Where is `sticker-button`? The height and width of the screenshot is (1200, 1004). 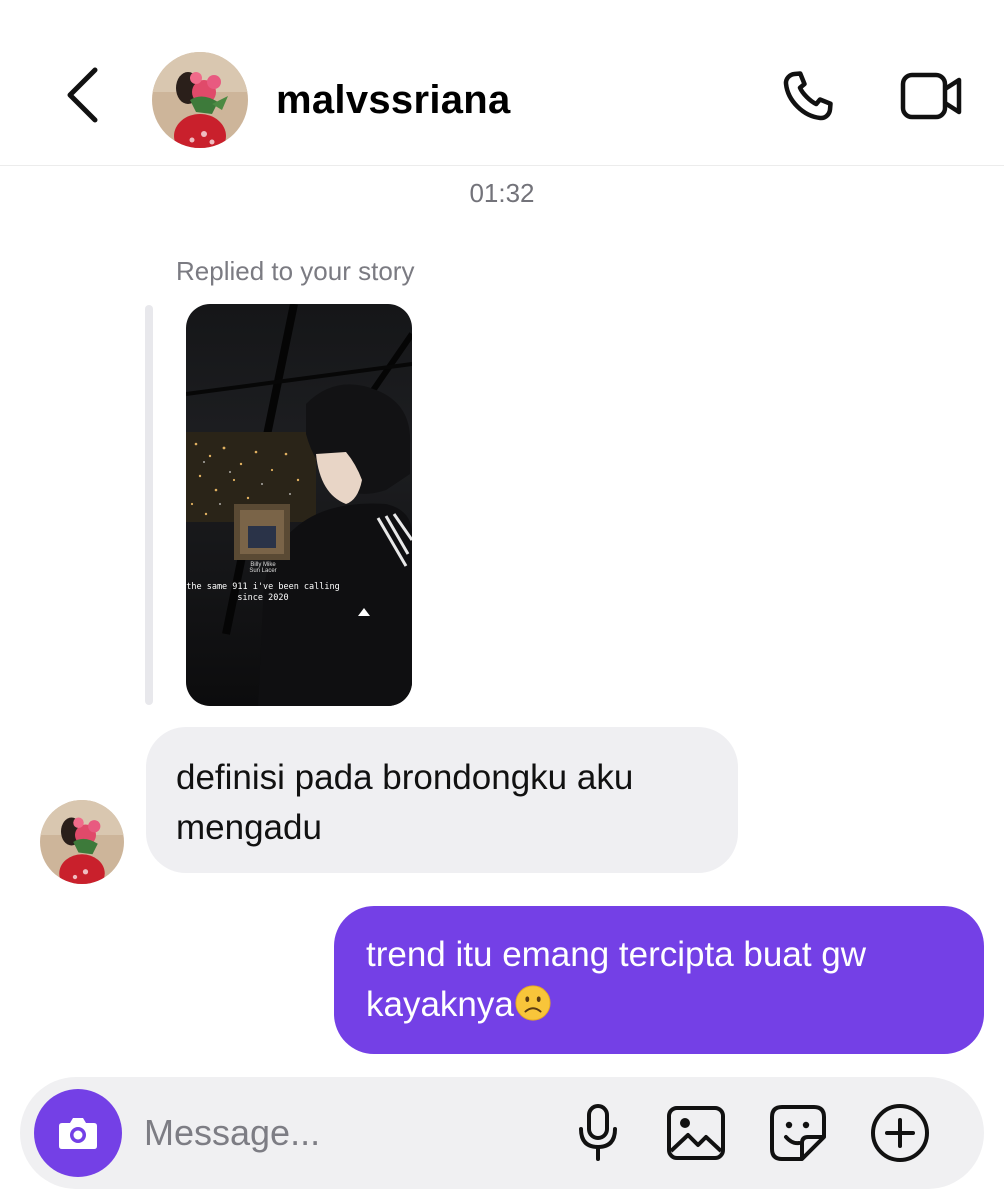
sticker-button is located at coordinates (798, 1133).